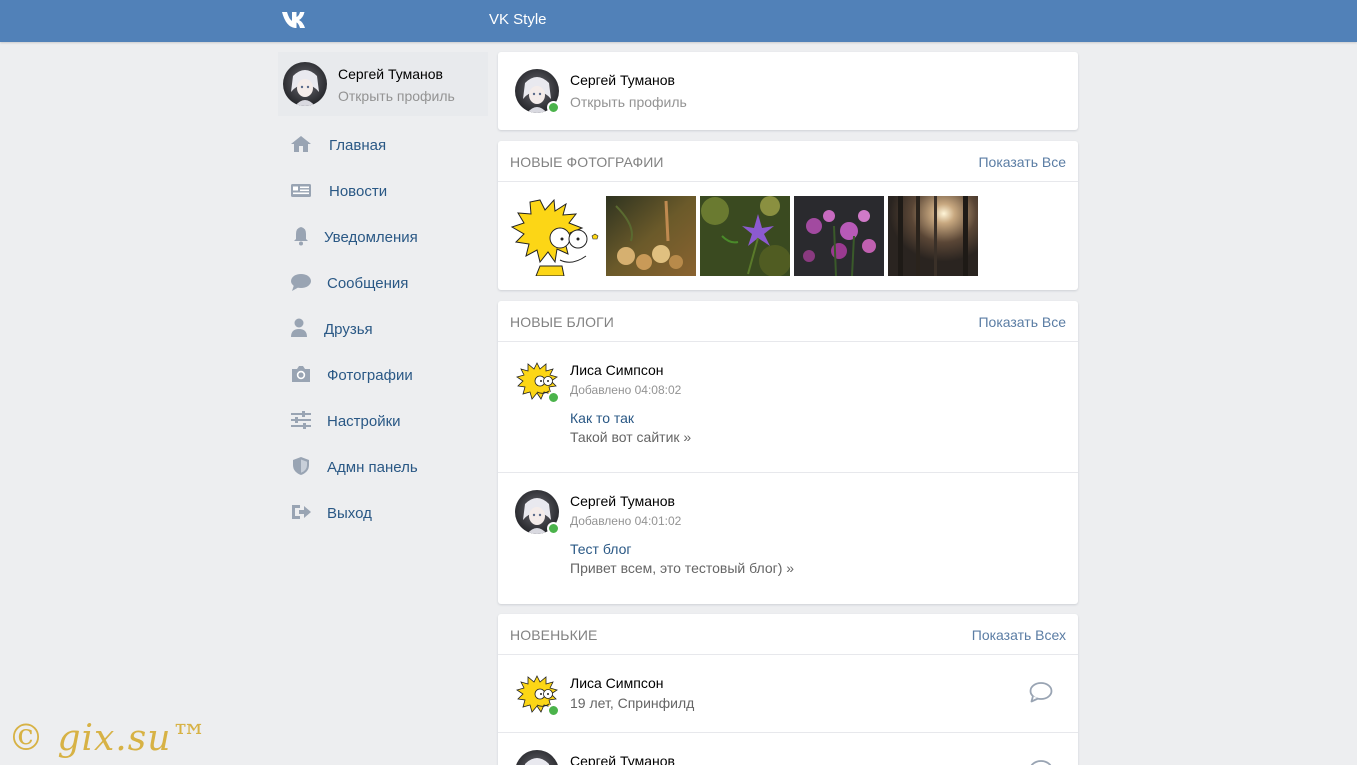  Describe the element at coordinates (358, 191) in the screenshot. I see `sidebar-item-label: Новости` at that location.